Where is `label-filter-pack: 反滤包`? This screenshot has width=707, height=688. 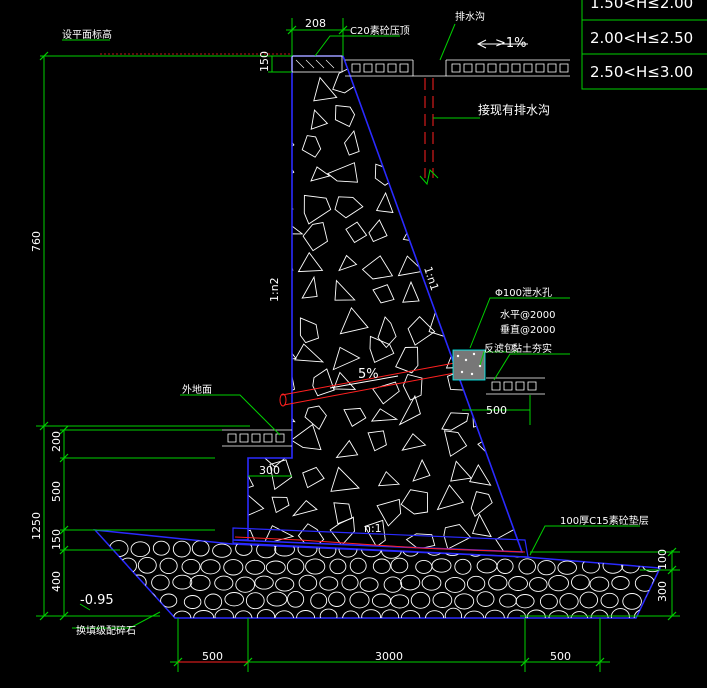
label-filter-pack: 反滤包 is located at coordinates (499, 348).